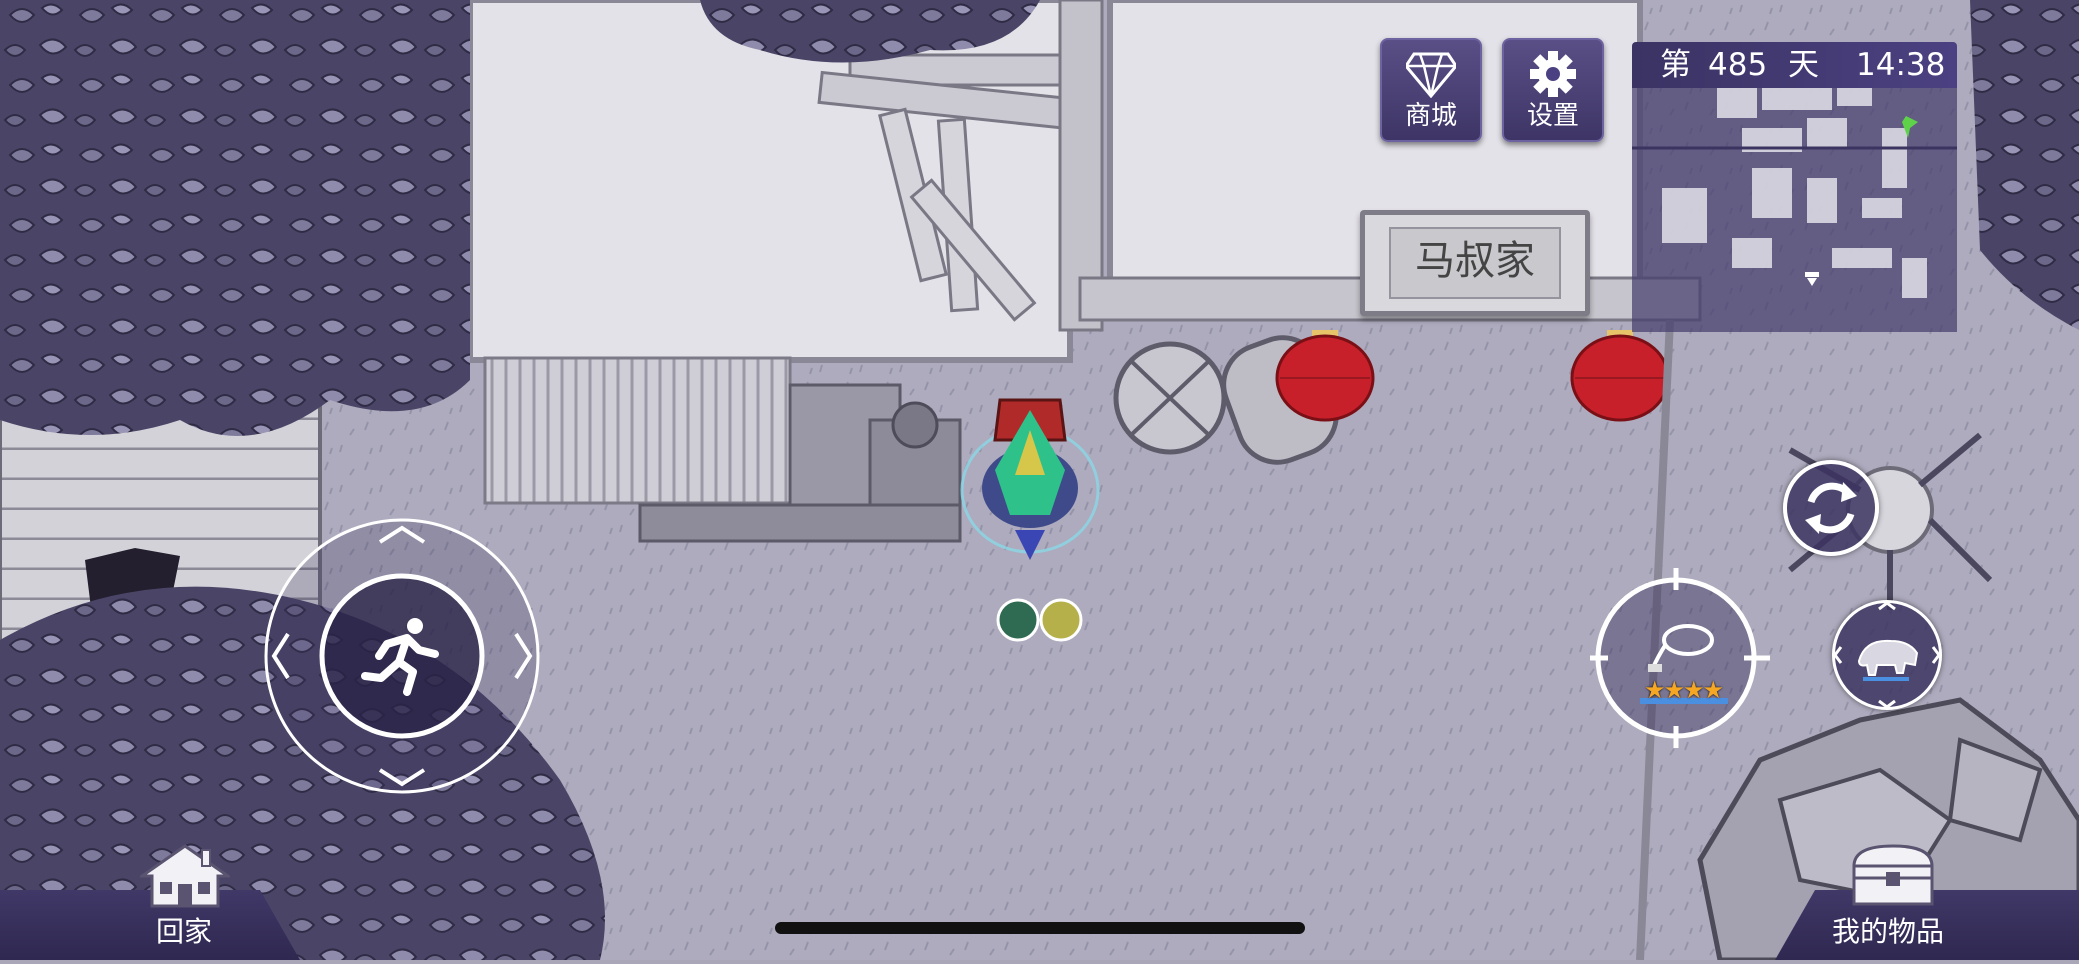 The image size is (2079, 964). What do you see at coordinates (1888, 931) in the screenshot?
I see `inventory-label: 我的物品` at bounding box center [1888, 931].